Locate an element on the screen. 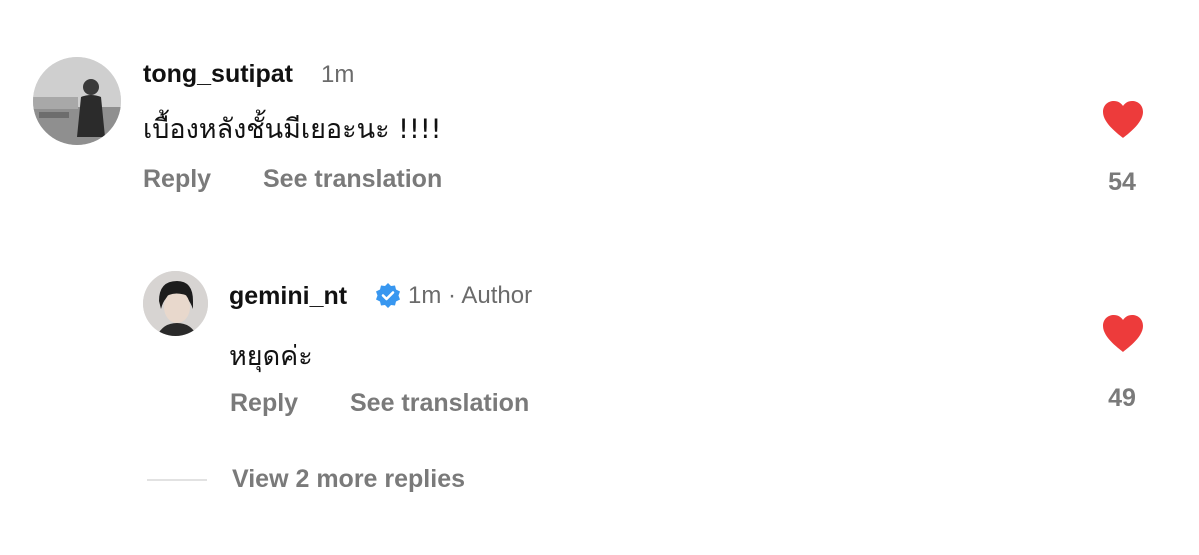  comment-timestamp: 1m is located at coordinates (338, 74).